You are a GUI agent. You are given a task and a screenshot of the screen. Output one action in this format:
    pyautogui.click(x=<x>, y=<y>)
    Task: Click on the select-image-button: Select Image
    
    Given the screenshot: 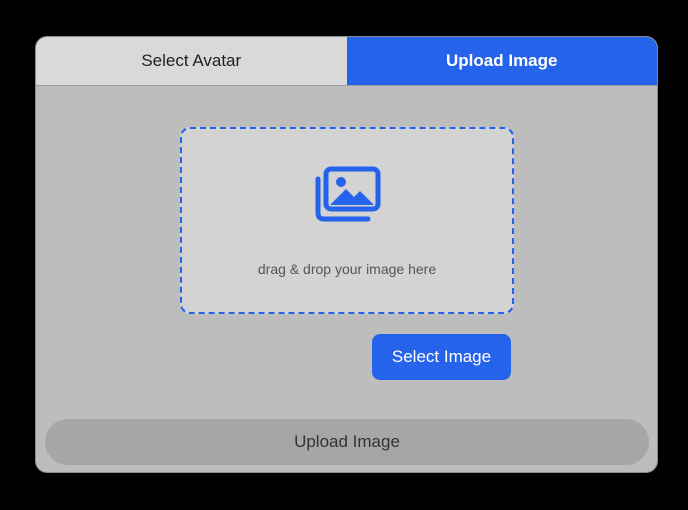 What is the action you would take?
    pyautogui.click(x=441, y=357)
    